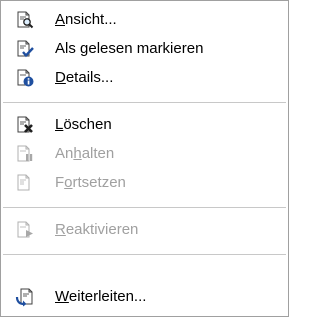 This screenshot has height=317, width=320. What do you see at coordinates (60, 19) in the screenshot?
I see `menu-item-view-accel: A` at bounding box center [60, 19].